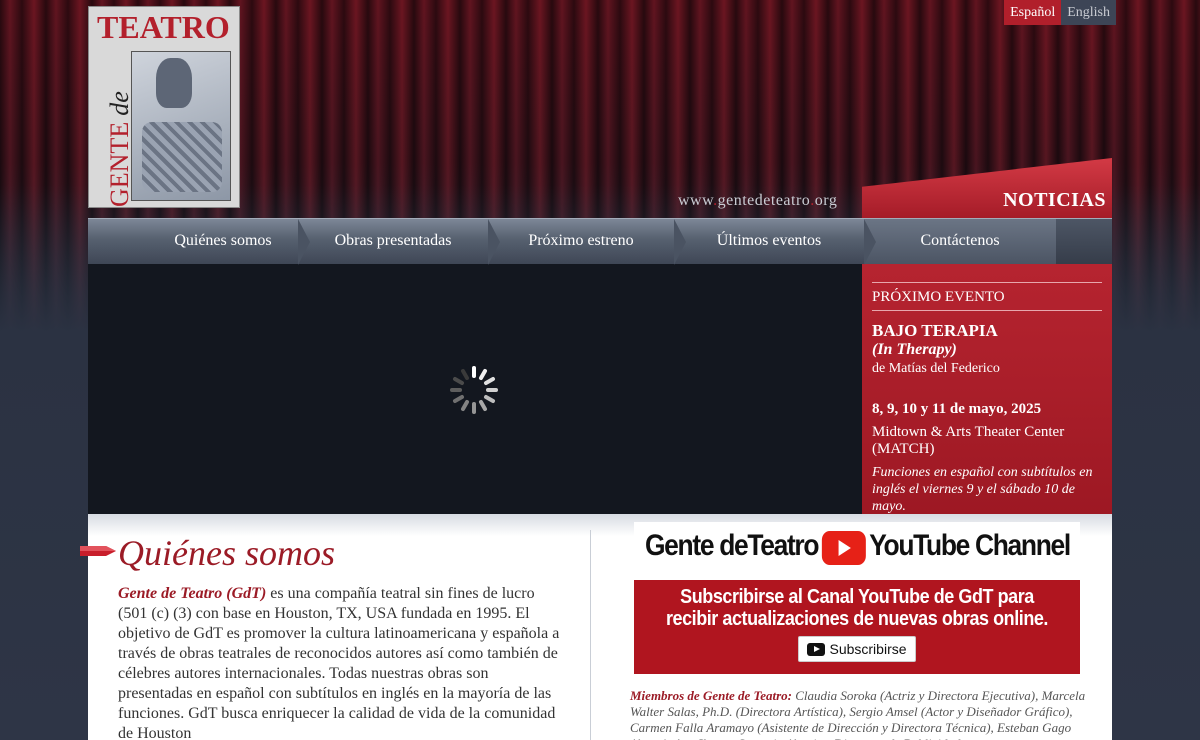 The width and height of the screenshot is (1200, 740). What do you see at coordinates (711, 695) in the screenshot?
I see `members-label: Miembros de Gente de Teatro:` at bounding box center [711, 695].